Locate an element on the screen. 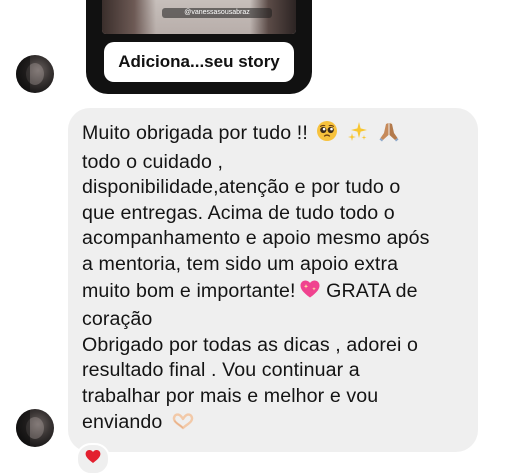  message-line-1: Muito obrigada por tudo !! is located at coordinates (273, 135).